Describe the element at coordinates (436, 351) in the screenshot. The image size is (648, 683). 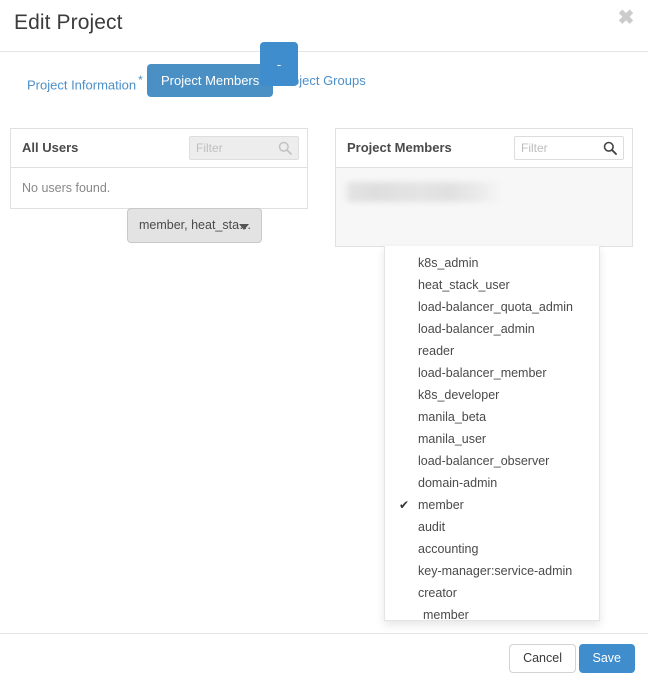
I see `role-menu-item-label: reader` at that location.